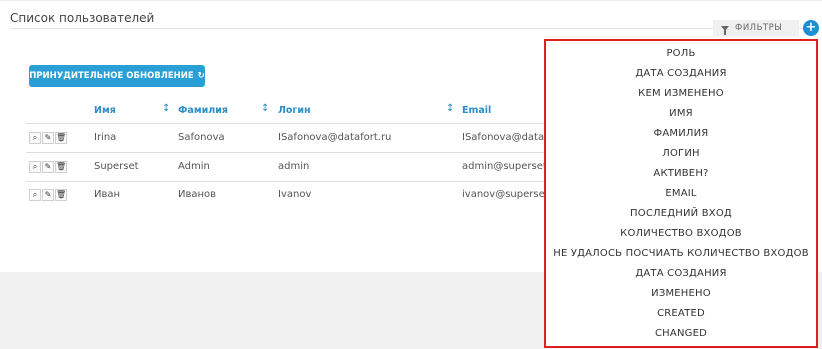 The image size is (822, 349). I want to click on title-divider, so click(414, 28).